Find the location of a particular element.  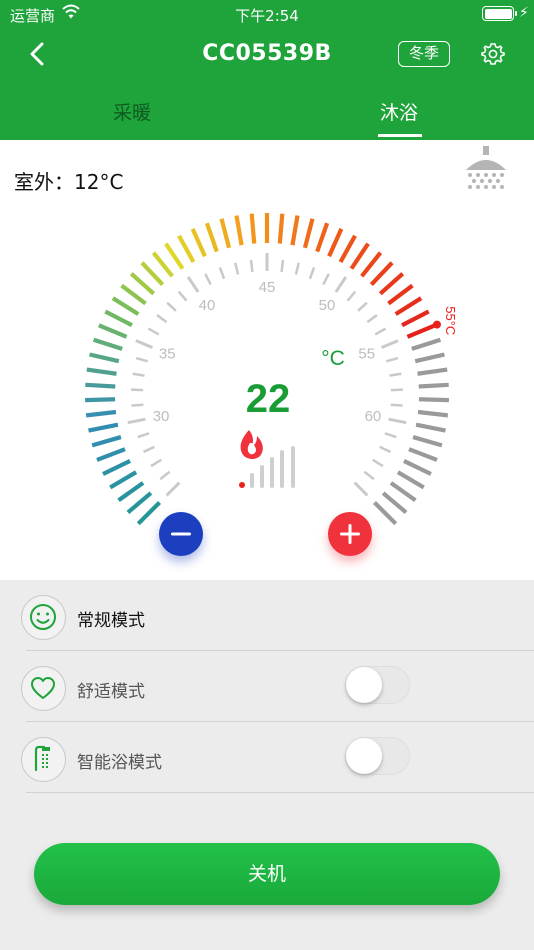

smart-bath-mode-toggle is located at coordinates (377, 756).